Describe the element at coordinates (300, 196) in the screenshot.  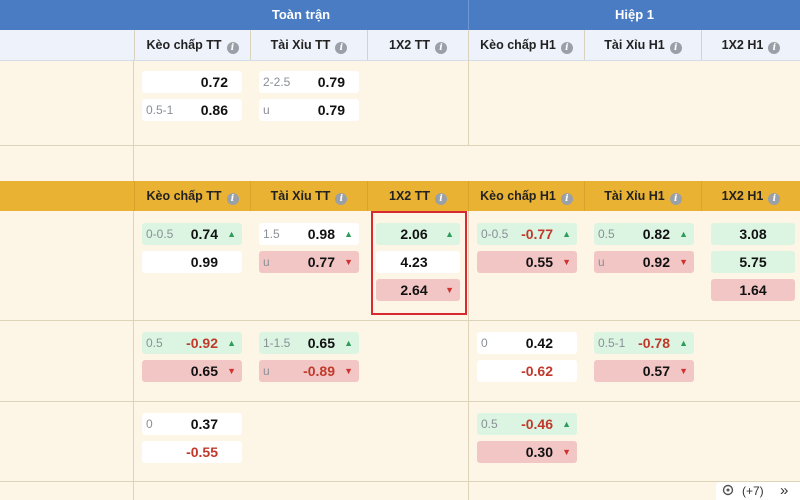
I see `col-label: Tài Xỉu TT` at that location.